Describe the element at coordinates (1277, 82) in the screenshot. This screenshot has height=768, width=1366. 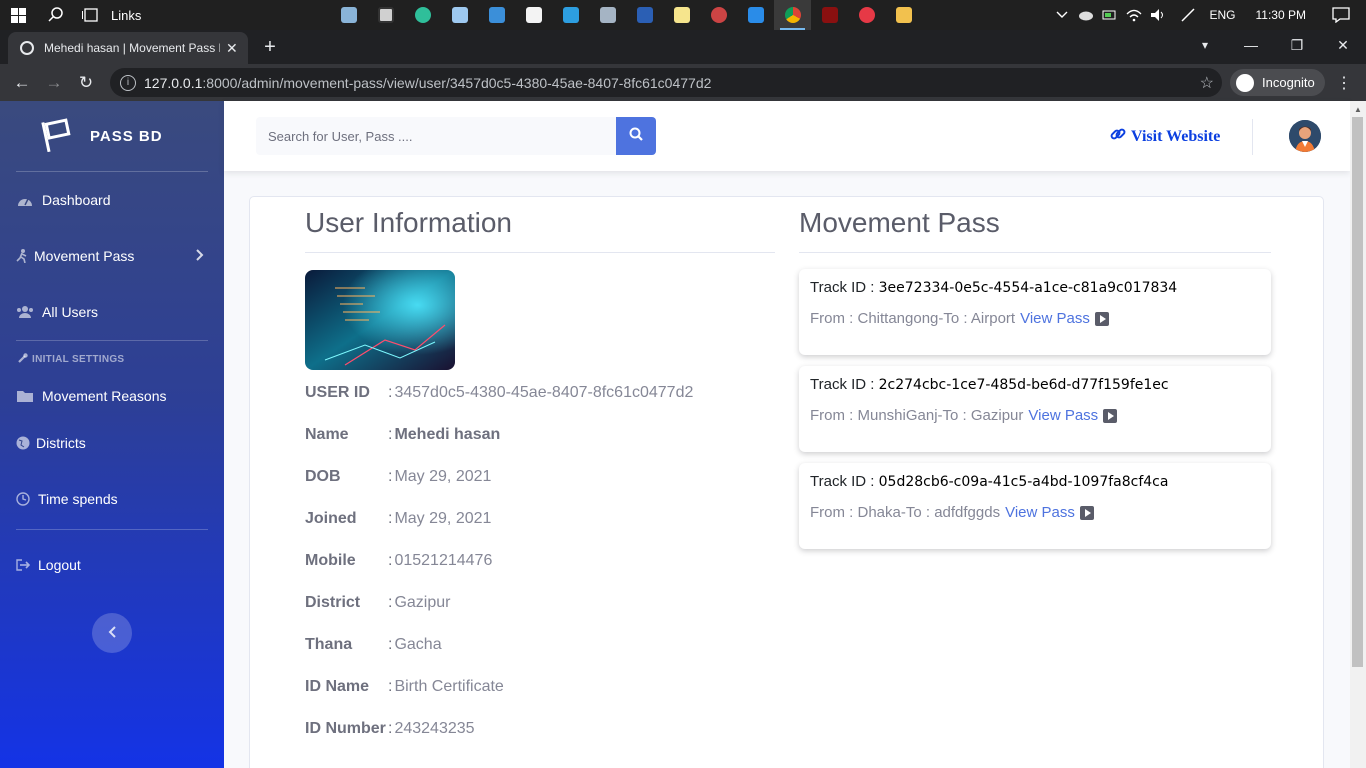
I see `incognito-badge: Incognito` at that location.